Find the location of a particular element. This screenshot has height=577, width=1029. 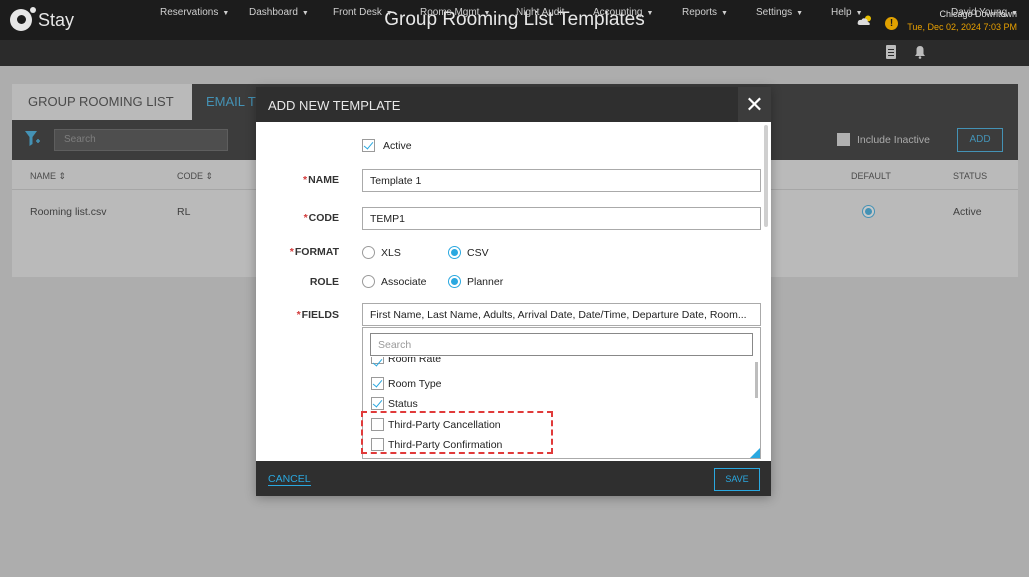

current-datetime: Tue, Dec 02, 2024 7:03 PM is located at coordinates (962, 27).